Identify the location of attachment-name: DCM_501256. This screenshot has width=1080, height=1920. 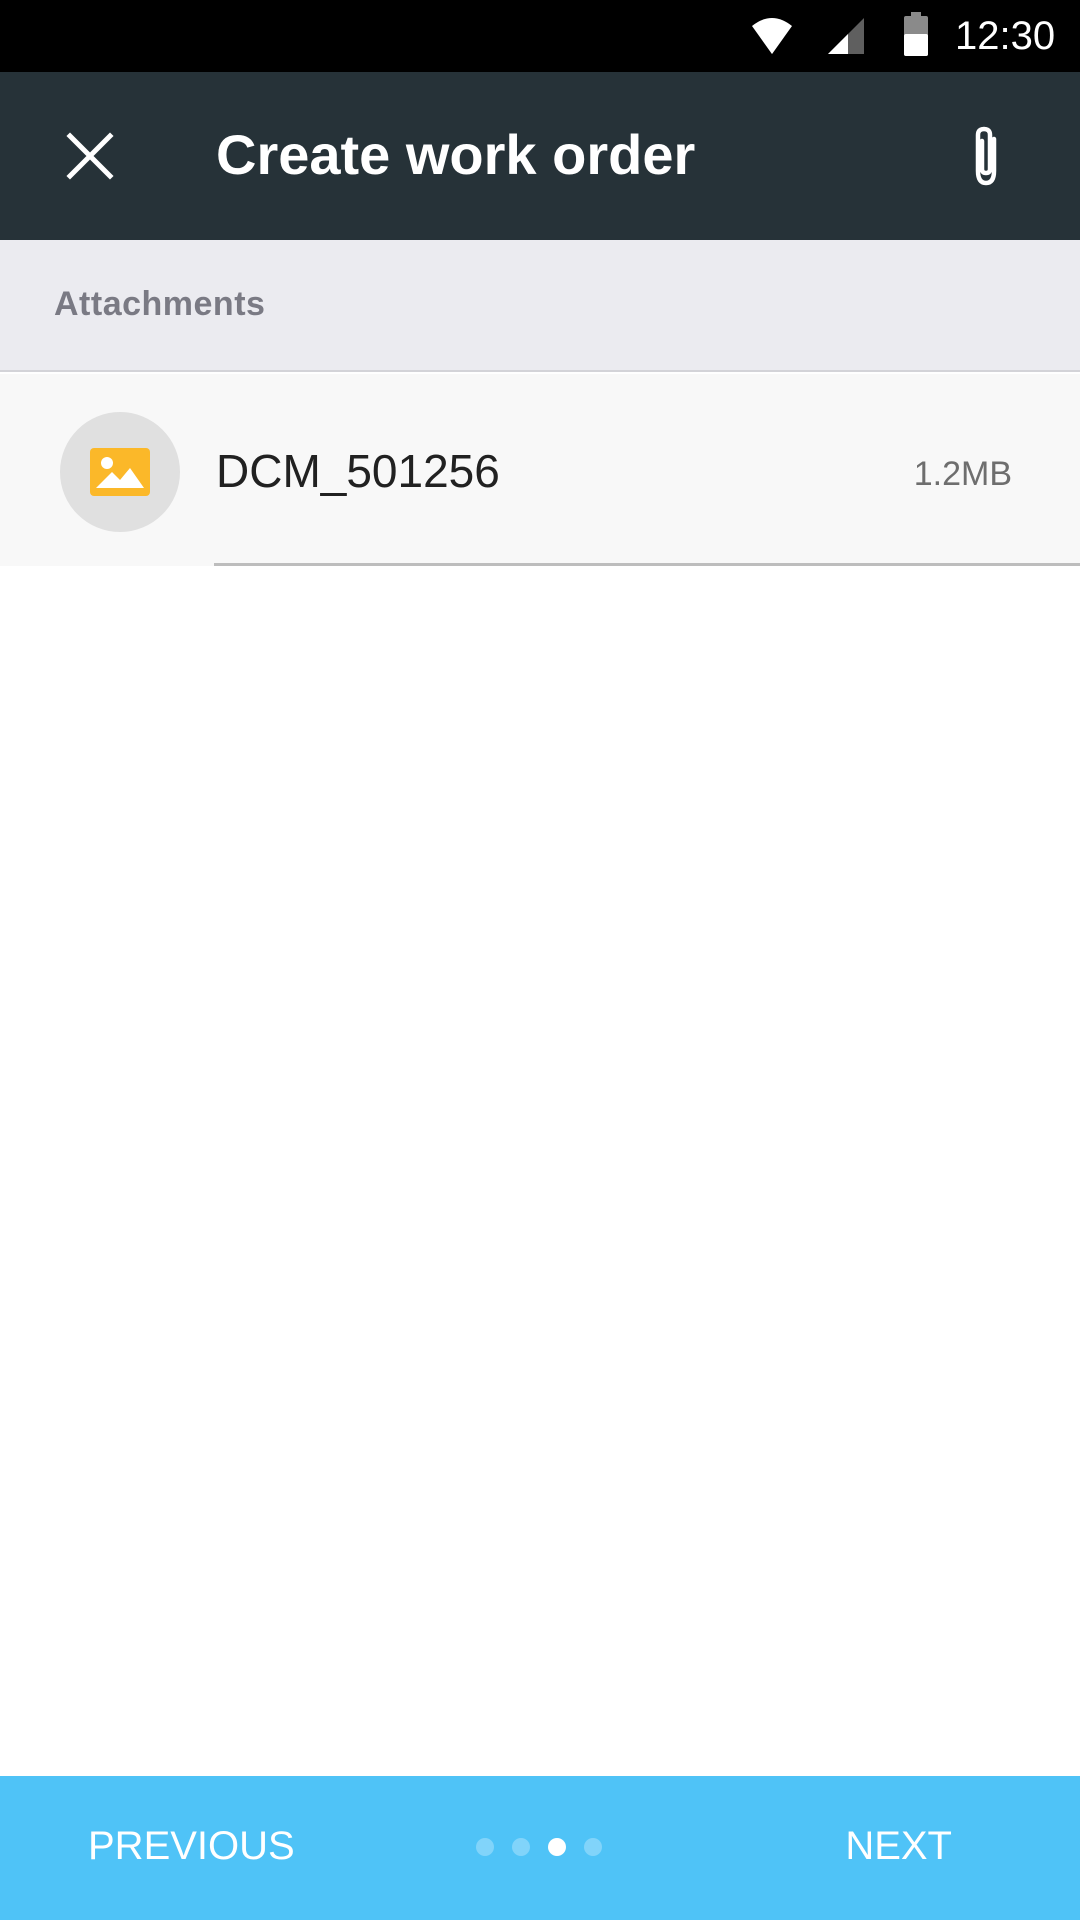
(358, 471).